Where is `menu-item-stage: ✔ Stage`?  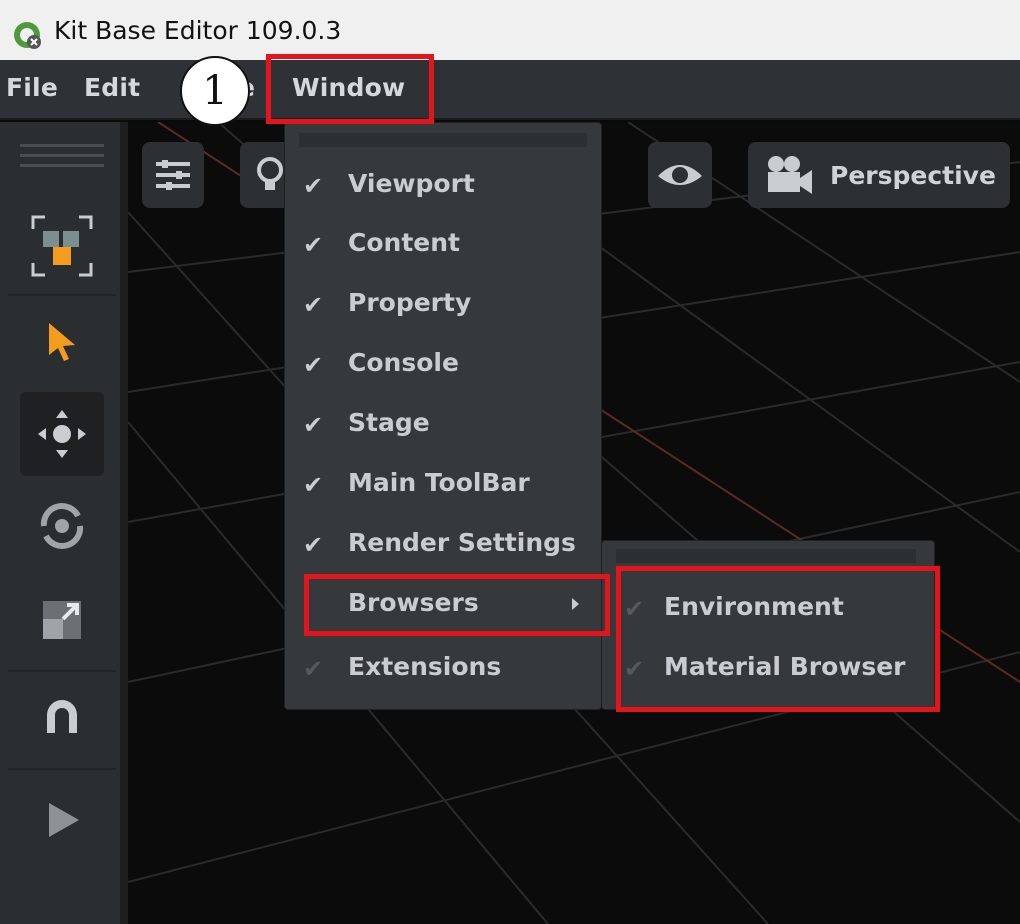 menu-item-stage: ✔ Stage is located at coordinates (444, 425).